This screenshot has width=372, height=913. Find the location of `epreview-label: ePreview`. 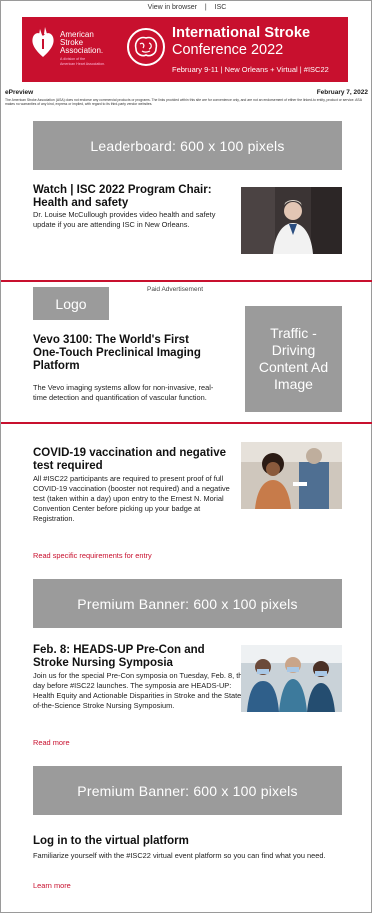

epreview-label: ePreview is located at coordinates (19, 92).